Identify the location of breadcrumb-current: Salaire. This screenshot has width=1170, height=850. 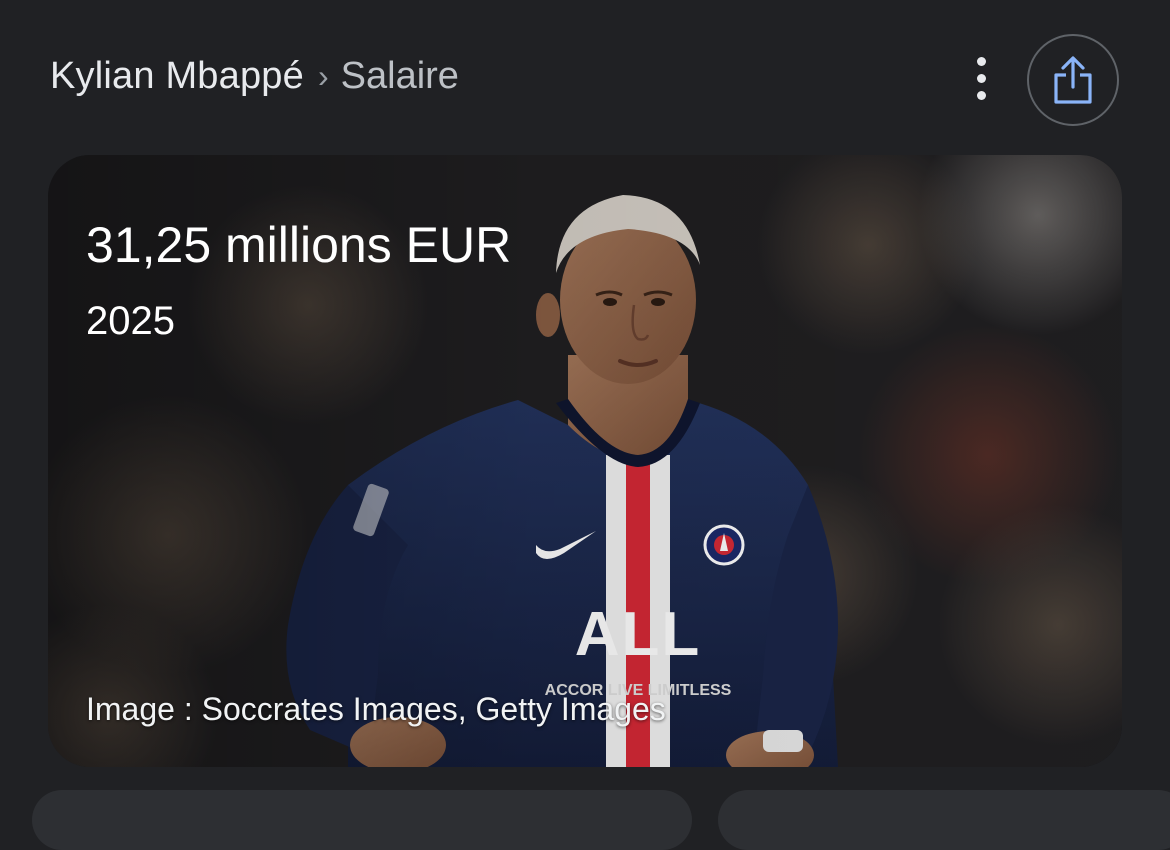
(399, 76).